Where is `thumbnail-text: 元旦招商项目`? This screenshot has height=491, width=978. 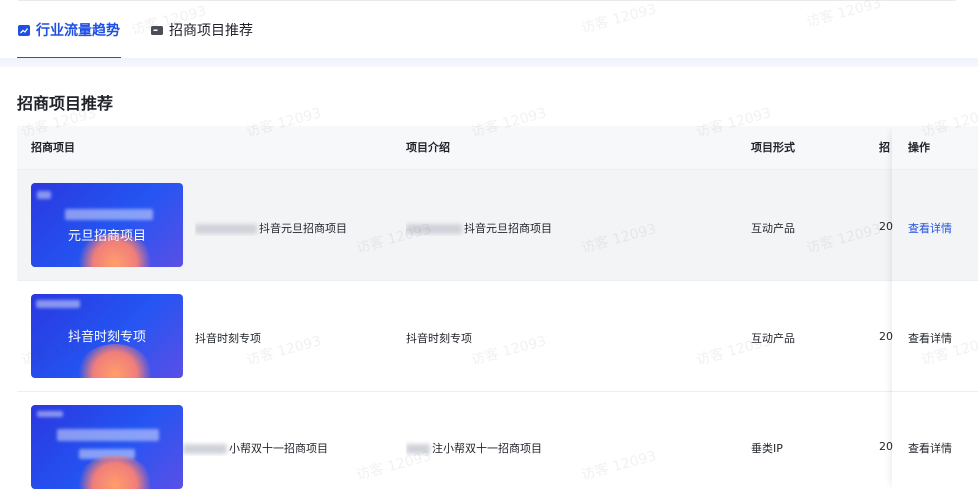
thumbnail-text: 元旦招商项目 is located at coordinates (106, 236).